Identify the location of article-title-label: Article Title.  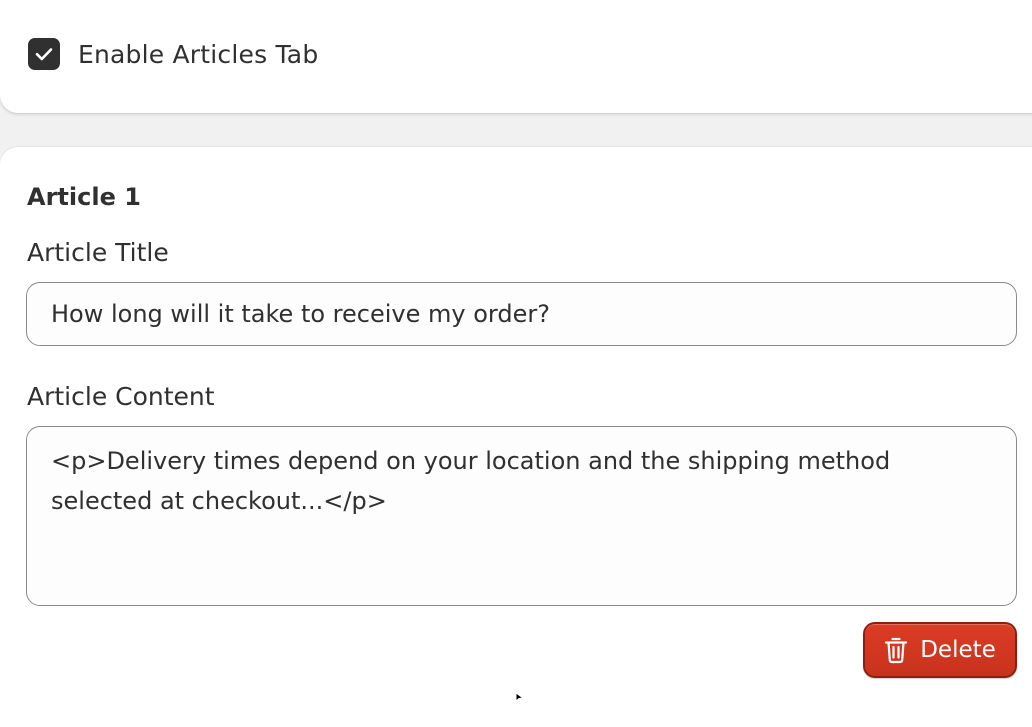
(98, 252).